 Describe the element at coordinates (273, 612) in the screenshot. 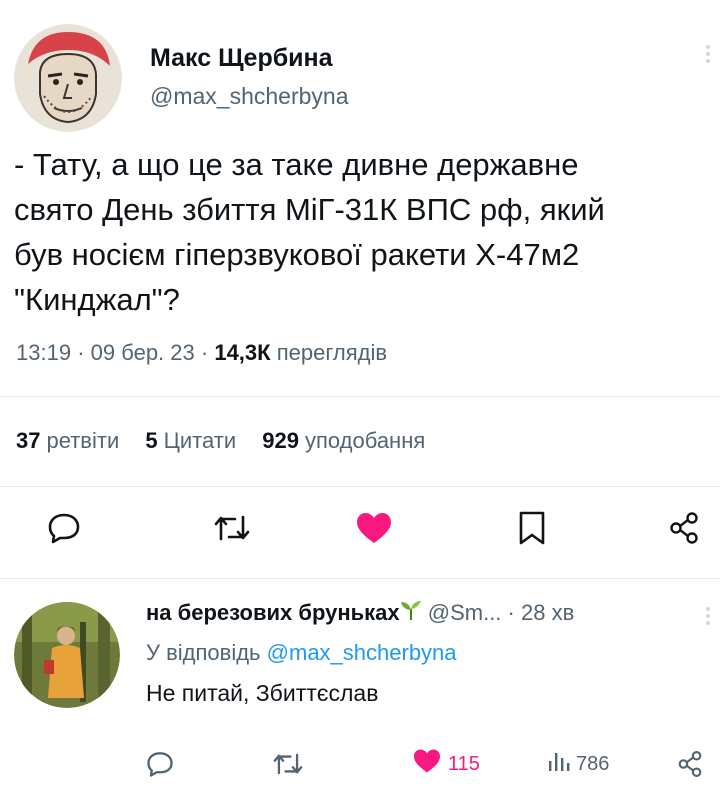

I see `reply-author-name: на березових бруньках` at that location.